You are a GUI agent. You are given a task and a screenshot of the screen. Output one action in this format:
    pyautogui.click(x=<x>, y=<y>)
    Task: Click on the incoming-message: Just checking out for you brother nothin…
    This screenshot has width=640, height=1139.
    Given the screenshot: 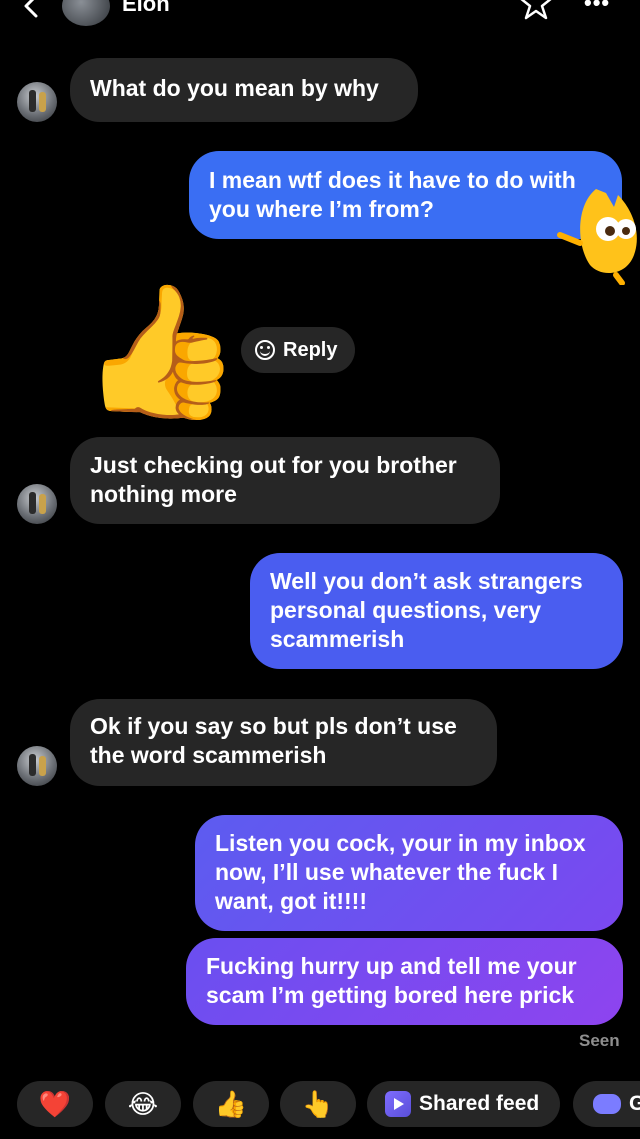 What is the action you would take?
    pyautogui.click(x=285, y=480)
    